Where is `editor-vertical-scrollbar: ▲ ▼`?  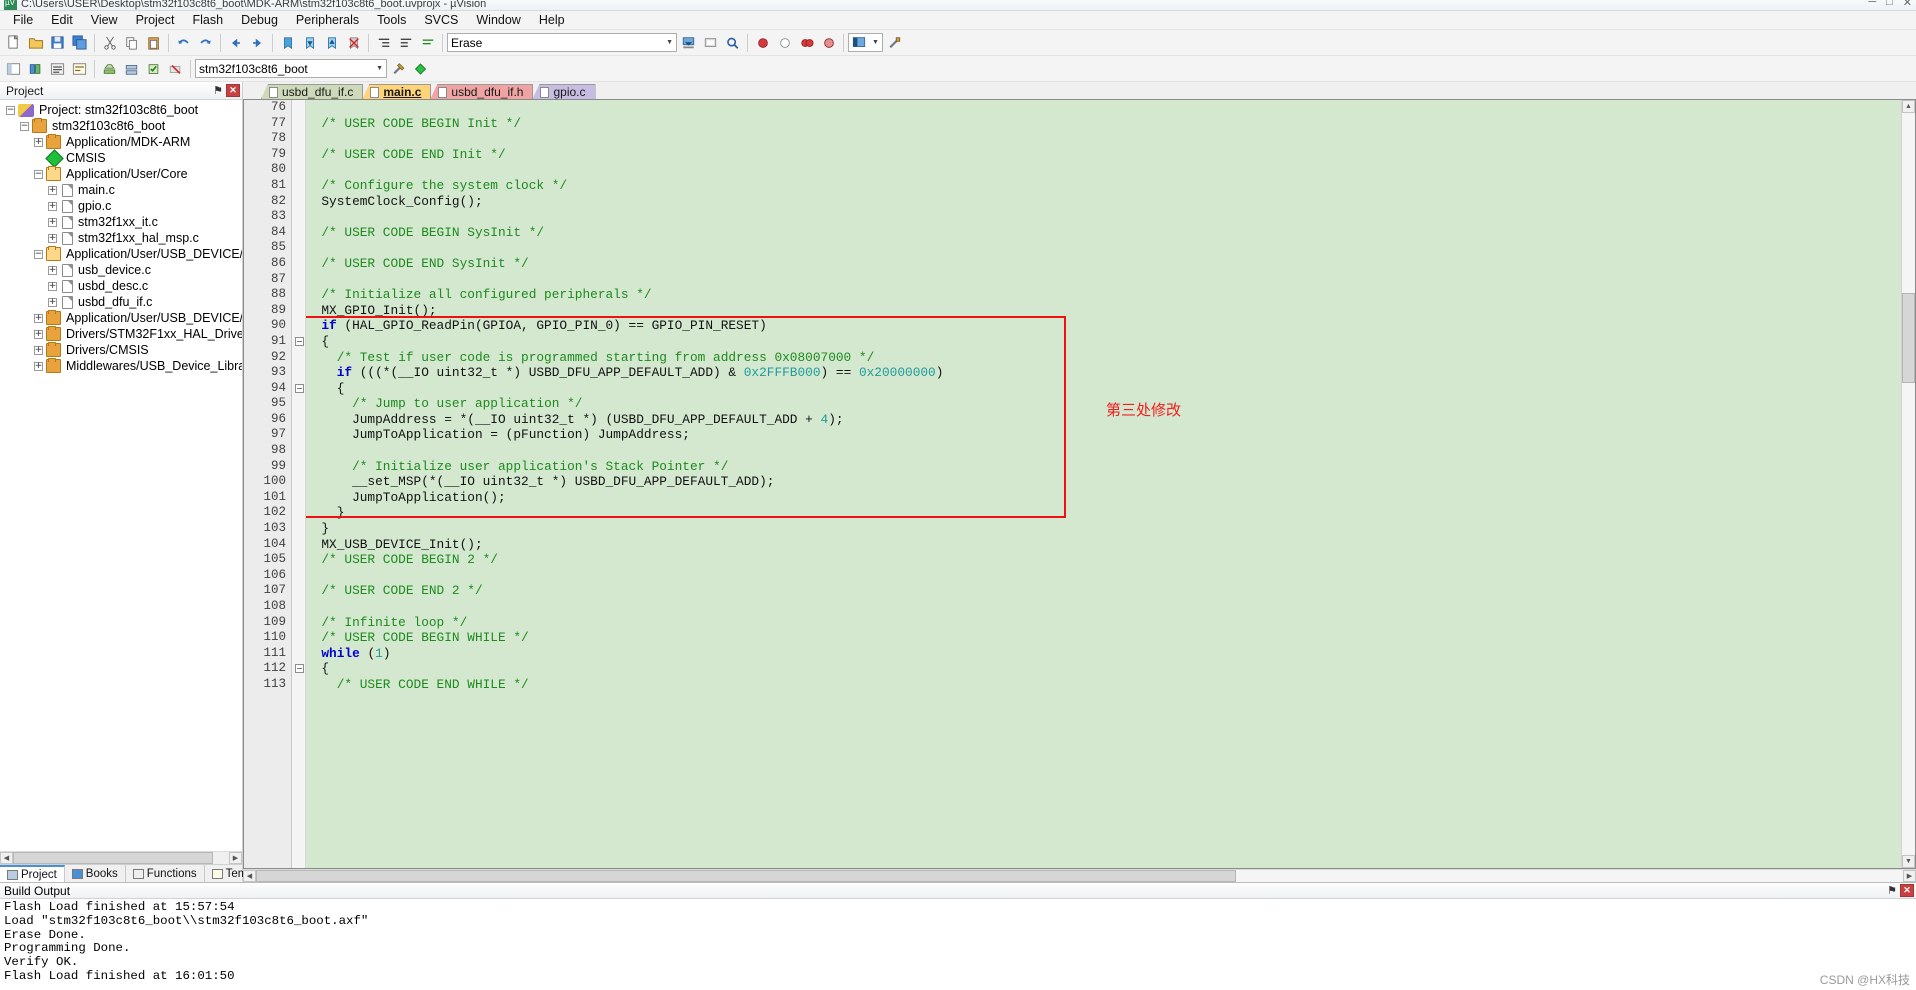
editor-vertical-scrollbar: ▲ ▼ is located at coordinates (1908, 484).